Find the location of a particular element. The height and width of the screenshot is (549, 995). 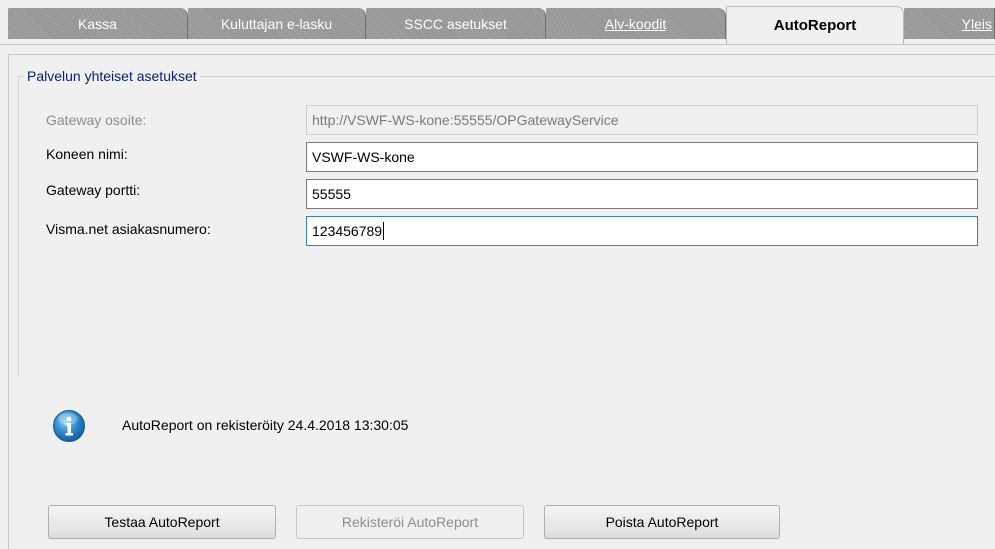

tab-sscc-asetukset: SSCC asetukset is located at coordinates (456, 23).